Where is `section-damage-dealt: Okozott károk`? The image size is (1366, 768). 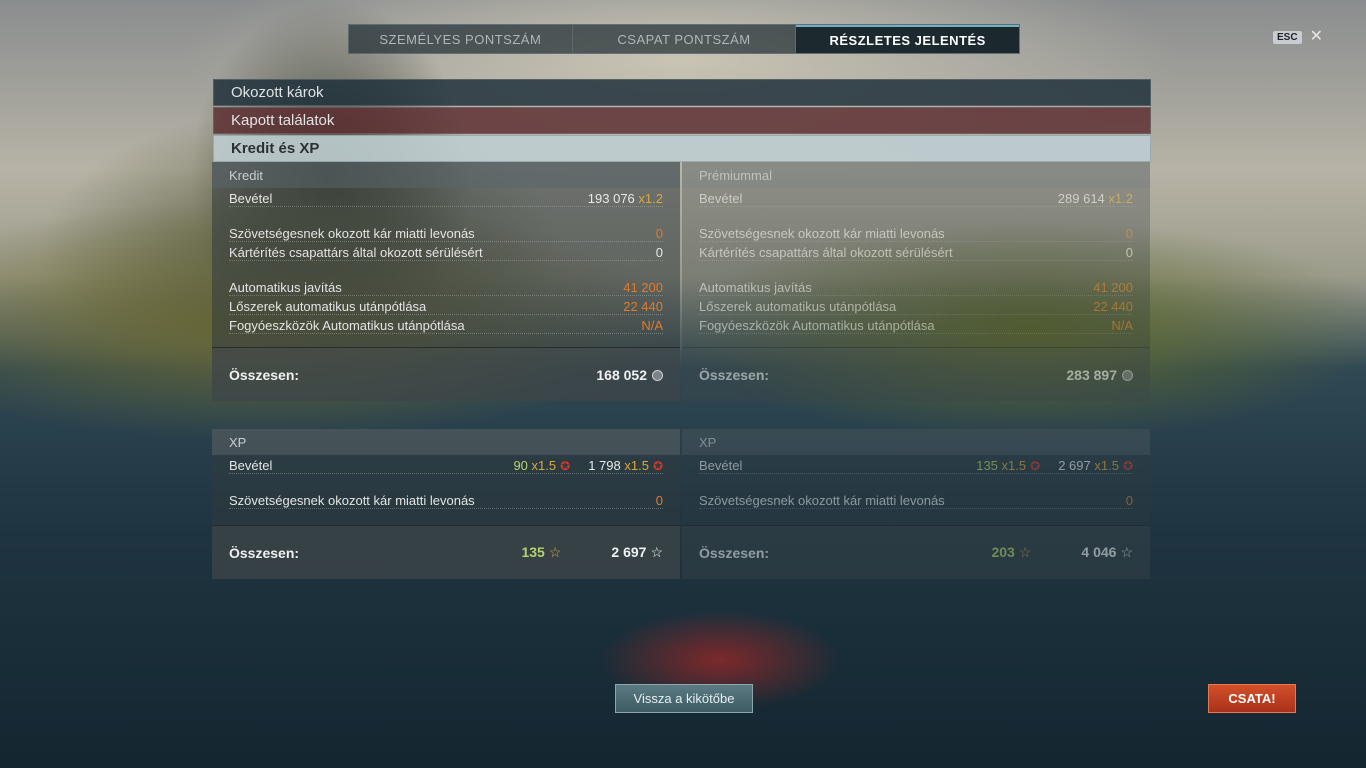
section-damage-dealt: Okozott károk is located at coordinates (682, 92).